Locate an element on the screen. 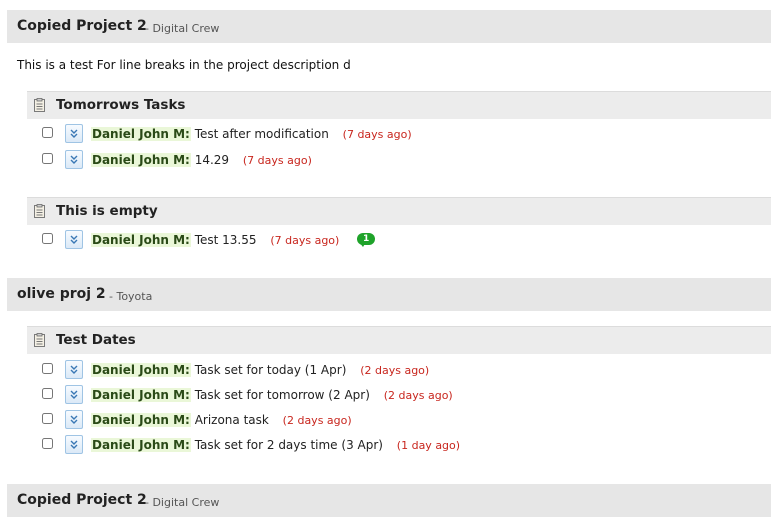  task-description: 14.29 is located at coordinates (212, 160).